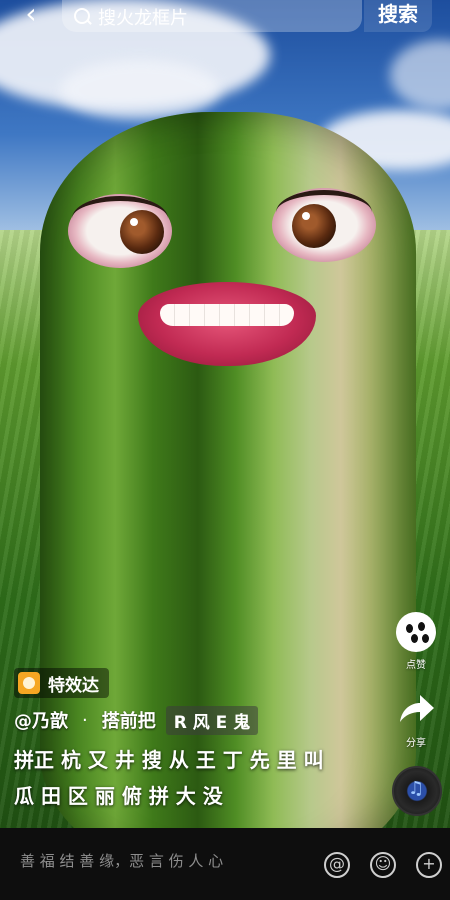  Describe the element at coordinates (73, 685) in the screenshot. I see `effect-tag-label: 特效达` at that location.